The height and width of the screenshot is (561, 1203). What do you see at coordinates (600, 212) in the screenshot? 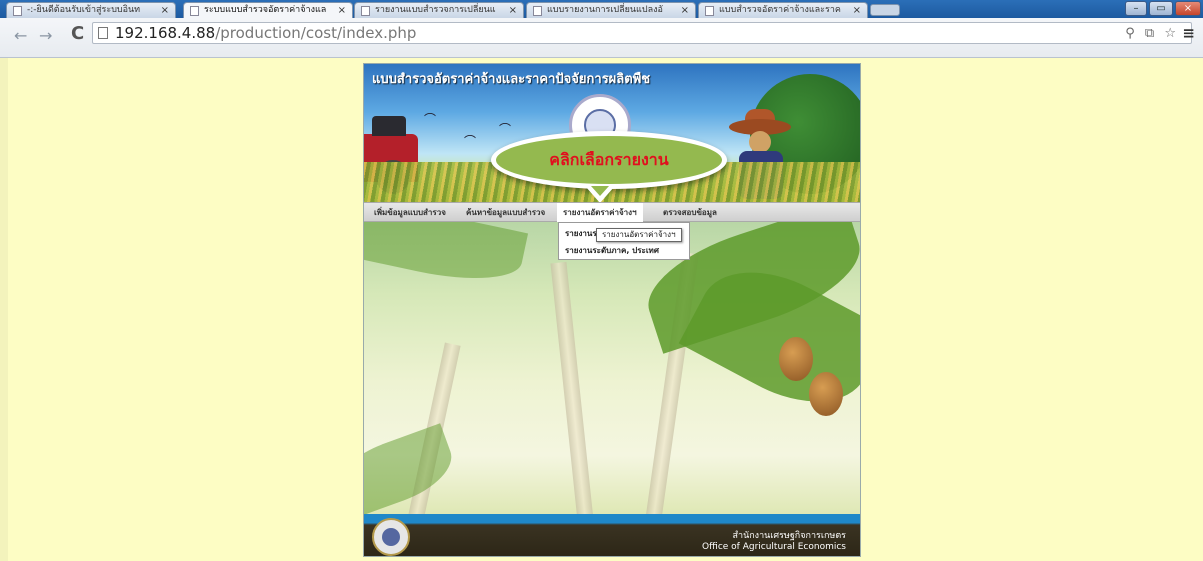
I see `nav-wage-report: รายงานอัตราค่าจ้างฯ` at bounding box center [600, 212].